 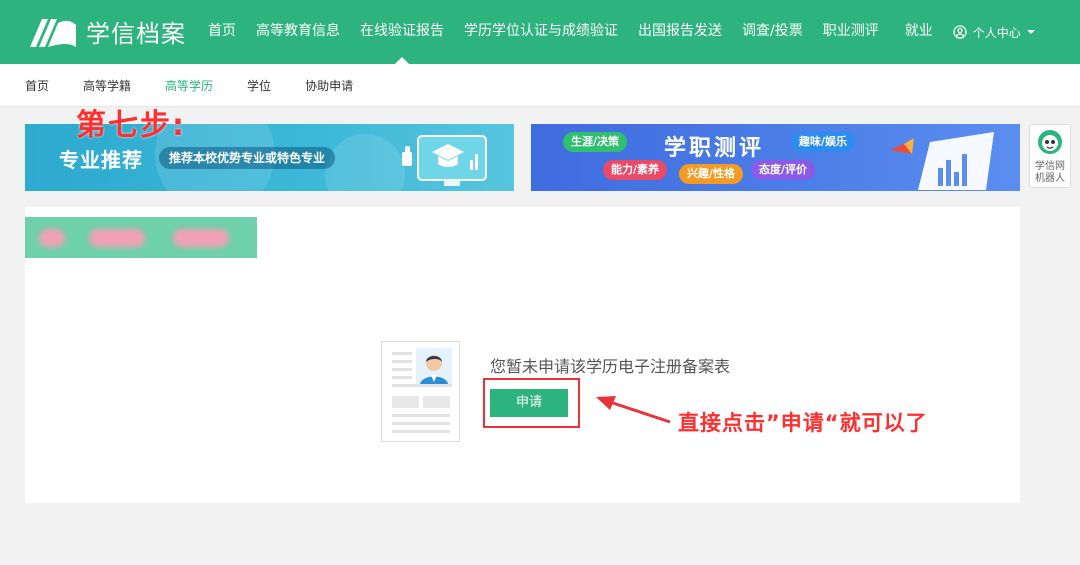 What do you see at coordinates (851, 32) in the screenshot?
I see `nav-item-career-assessment: 职业测评` at bounding box center [851, 32].